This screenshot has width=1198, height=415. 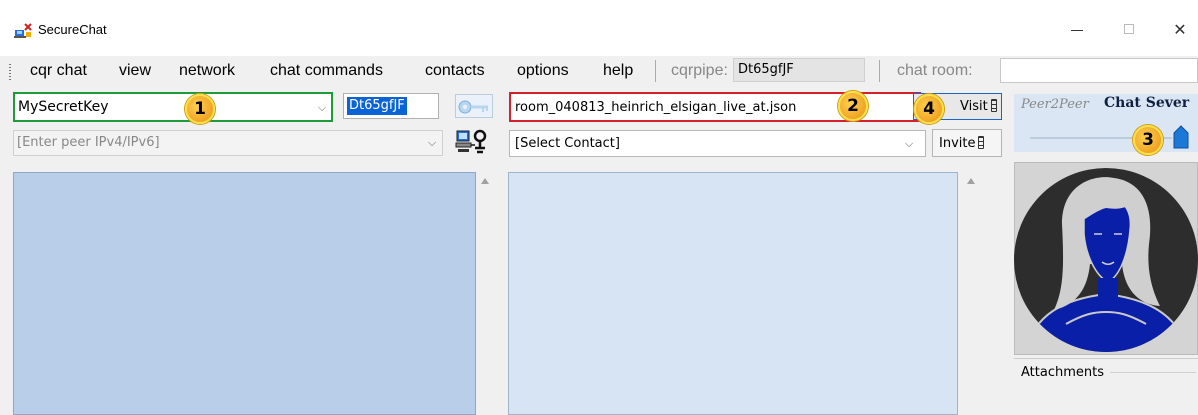 I want to click on menu-help: help, so click(x=618, y=71).